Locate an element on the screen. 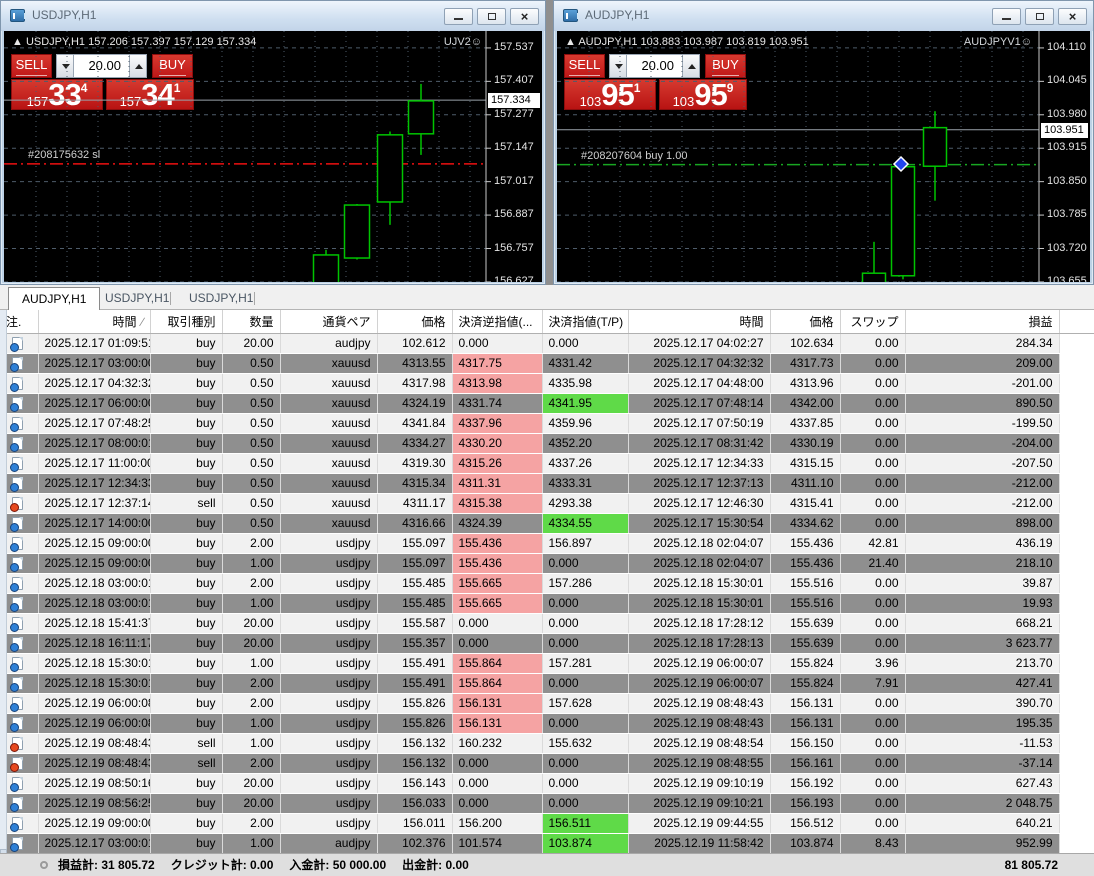  price-axis-label: 157.407 is located at coordinates (514, 80).